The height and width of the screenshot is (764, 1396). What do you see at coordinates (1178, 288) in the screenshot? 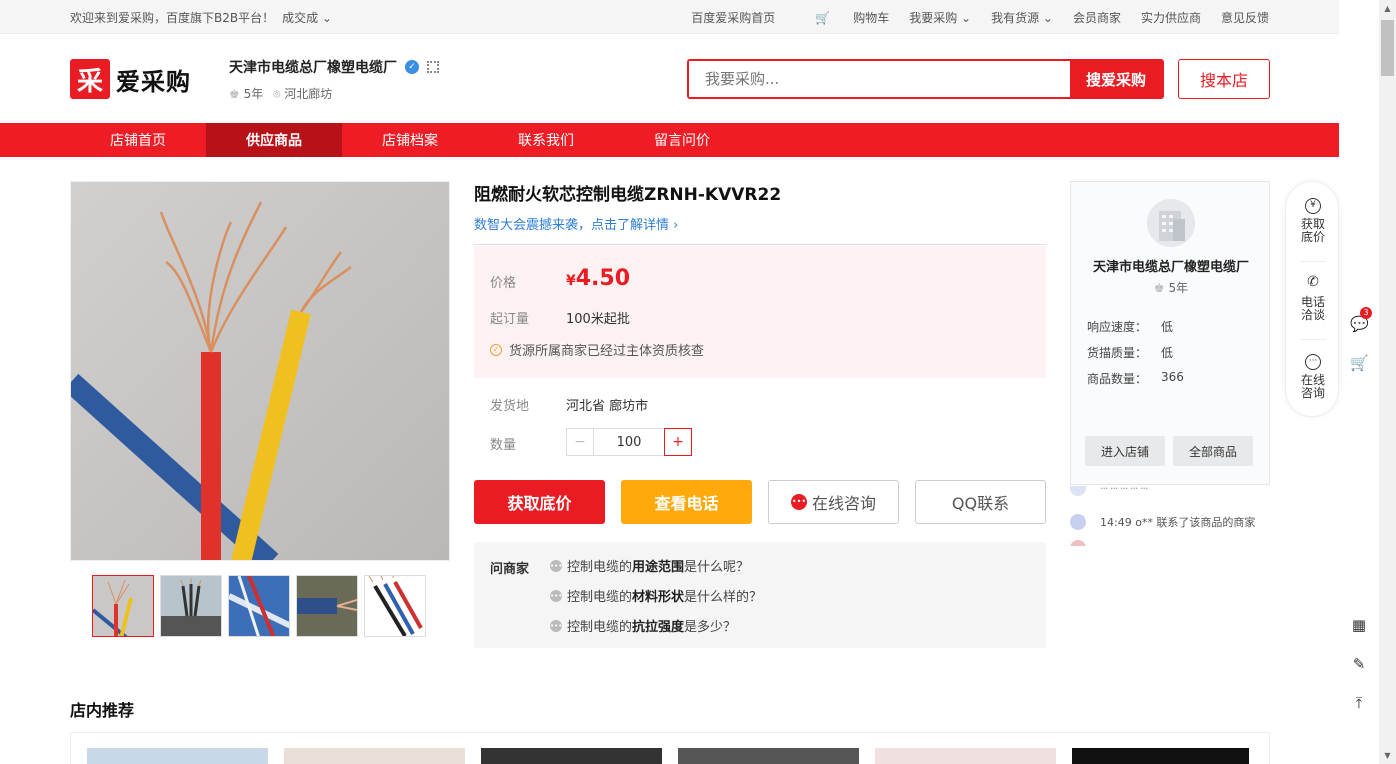
I see `store-years-text: 5年` at bounding box center [1178, 288].